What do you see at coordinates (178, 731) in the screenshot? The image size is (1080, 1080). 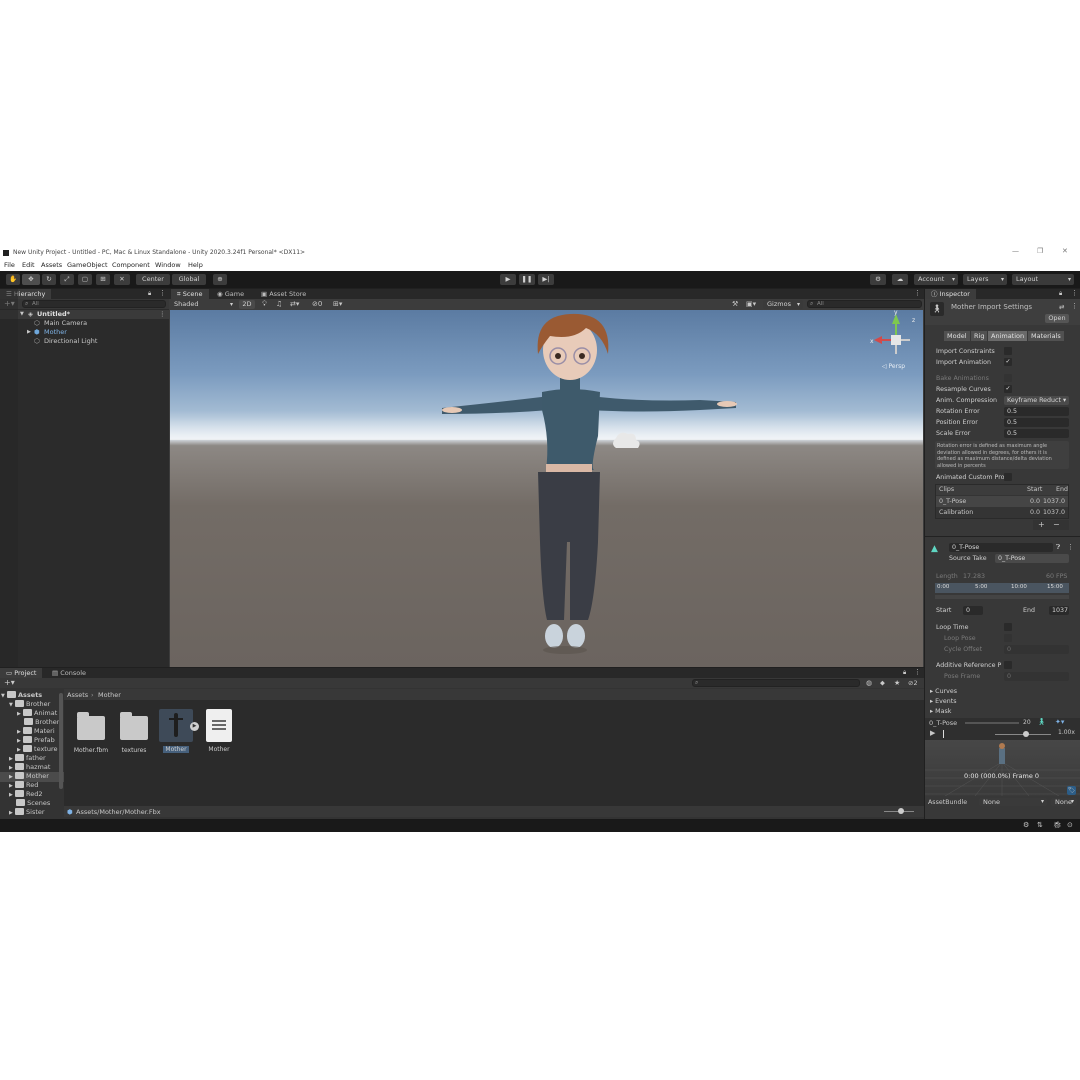 I see `asset-mother-fbx: ▶ Mother` at bounding box center [178, 731].